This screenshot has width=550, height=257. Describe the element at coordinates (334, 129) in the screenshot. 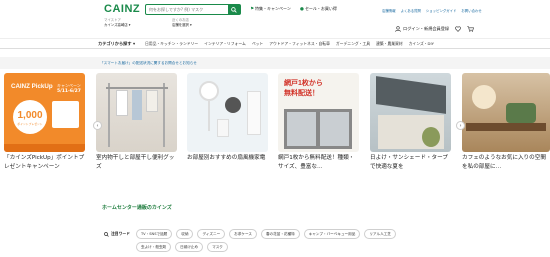

I see `screen-panel-right` at that location.